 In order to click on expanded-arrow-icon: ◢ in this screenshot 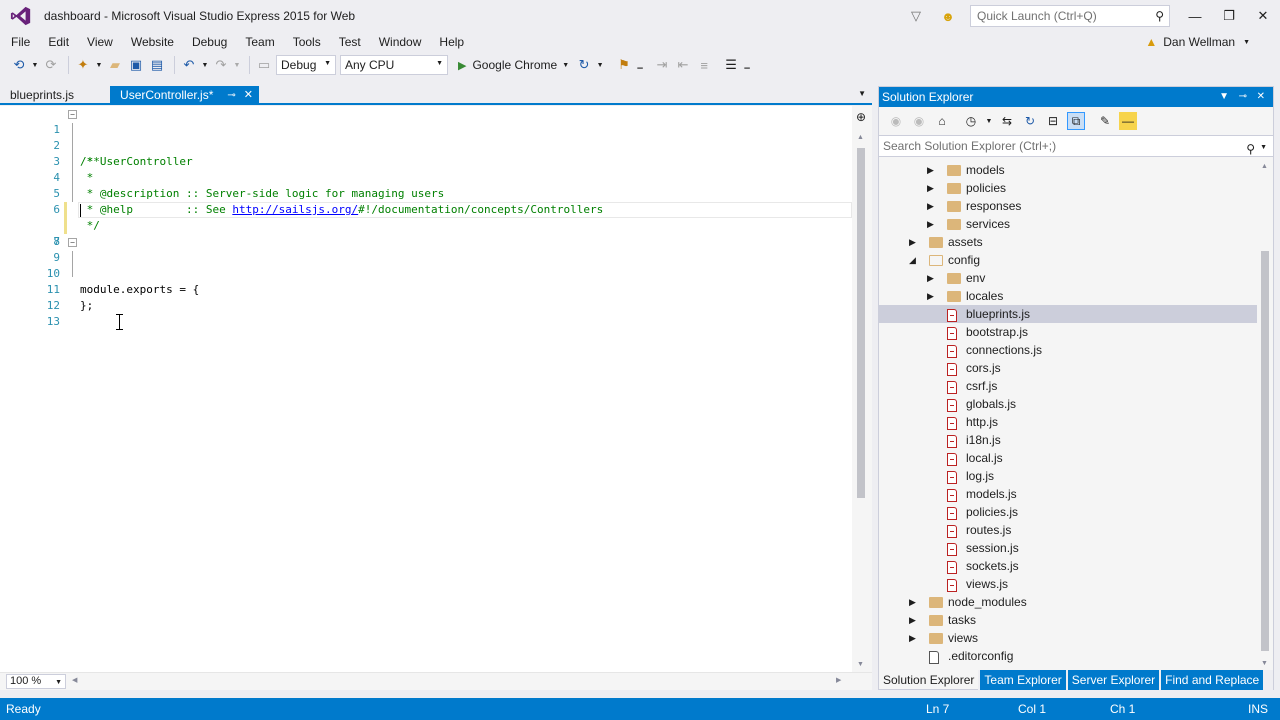, I will do `click(914, 260)`.